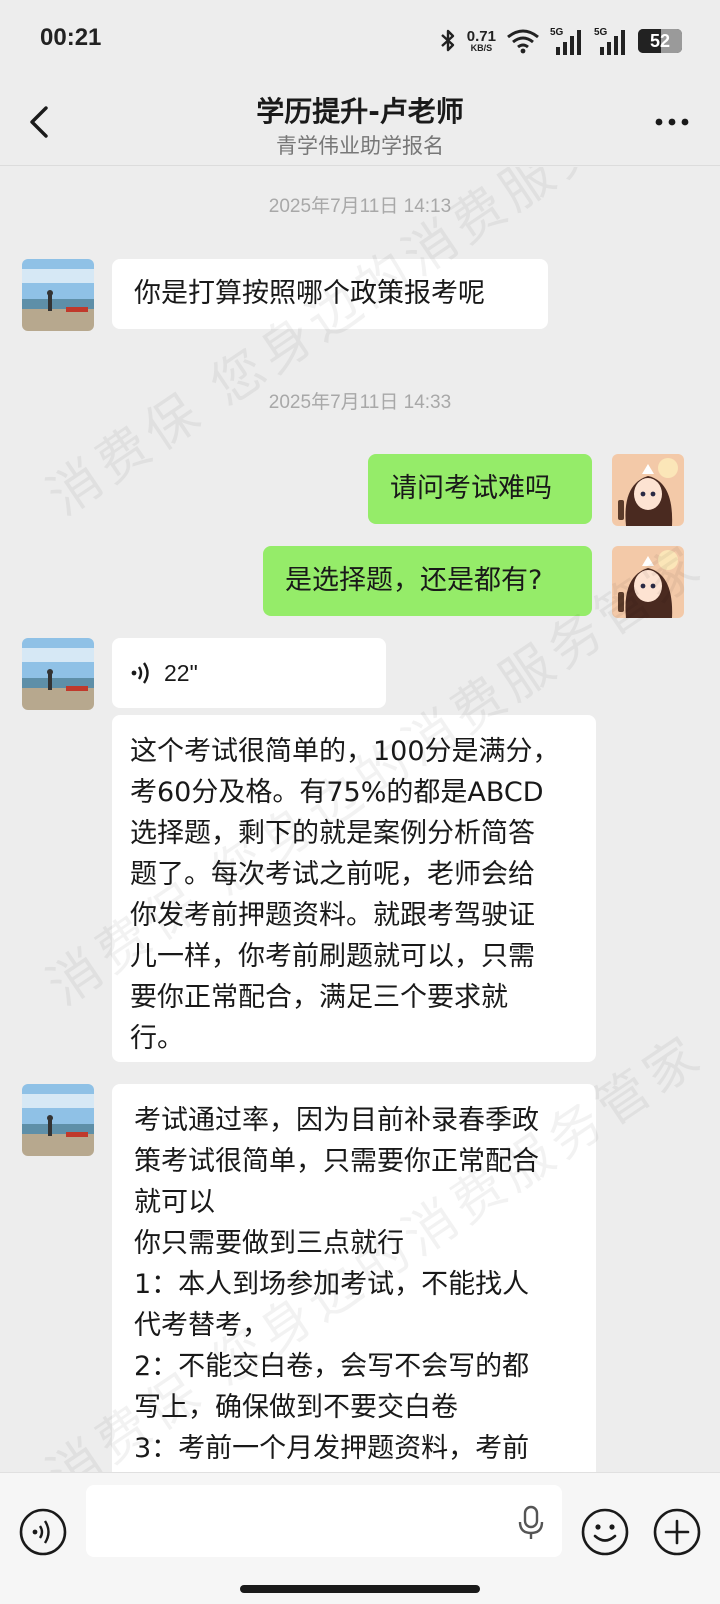 This screenshot has width=720, height=1604. I want to click on dictation-button, so click(531, 1523).